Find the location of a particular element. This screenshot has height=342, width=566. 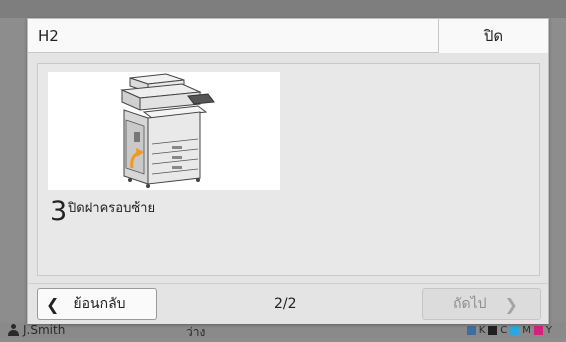

dialog-title: H2 is located at coordinates (48, 36).